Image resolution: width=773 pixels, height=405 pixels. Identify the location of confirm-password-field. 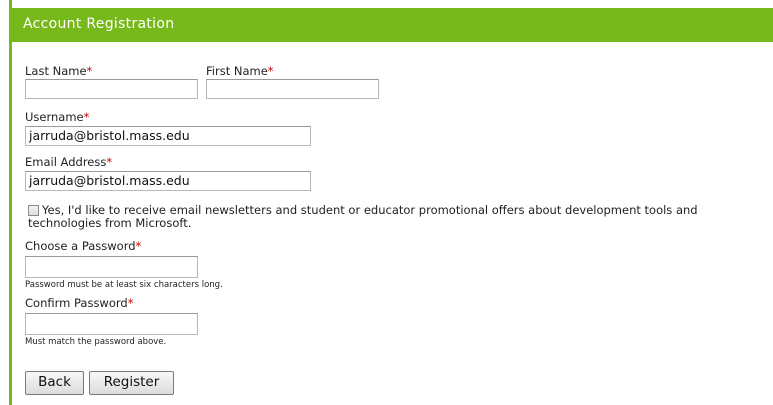
(111, 324).